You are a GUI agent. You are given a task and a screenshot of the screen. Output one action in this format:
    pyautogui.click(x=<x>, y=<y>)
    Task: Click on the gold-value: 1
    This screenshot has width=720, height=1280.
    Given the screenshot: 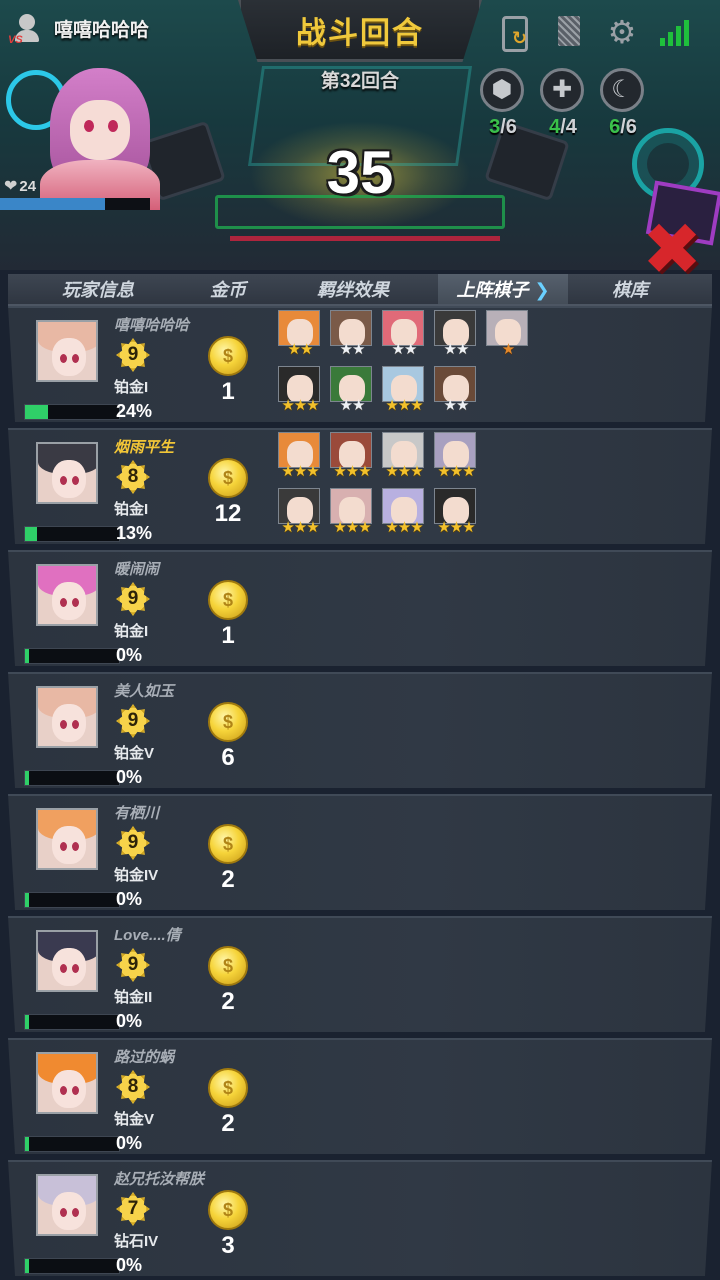 What is the action you would take?
    pyautogui.click(x=228, y=391)
    